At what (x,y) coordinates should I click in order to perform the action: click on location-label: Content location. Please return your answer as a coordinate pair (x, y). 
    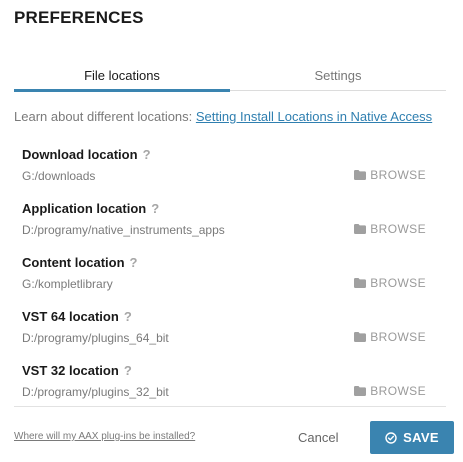
    Looking at the image, I should click on (73, 262).